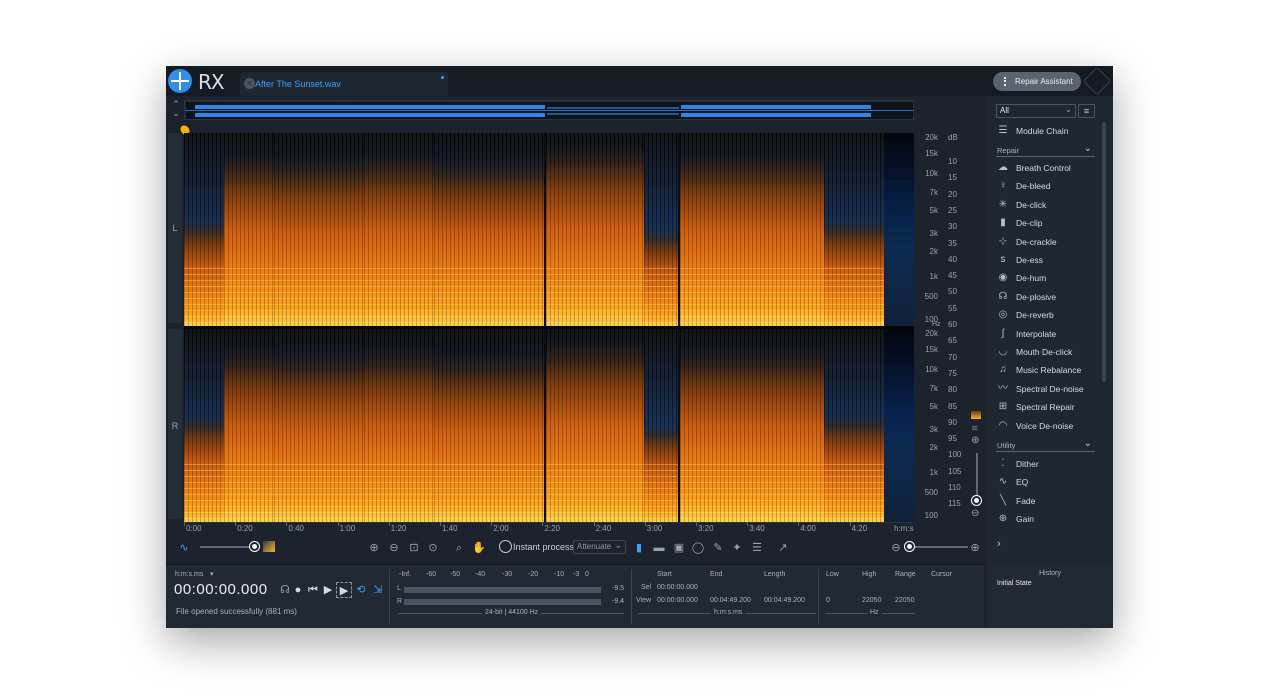 This screenshot has height=694, width=1280. Describe the element at coordinates (1045, 445) in the screenshot. I see `utility-section-header: Utility` at that location.